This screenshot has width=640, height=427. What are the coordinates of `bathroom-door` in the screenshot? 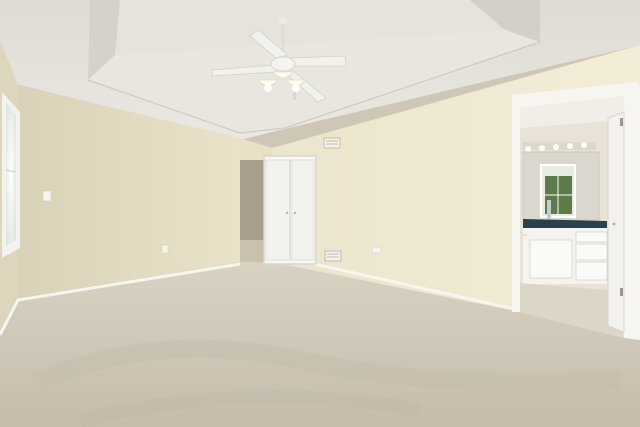 It's located at (616, 222).